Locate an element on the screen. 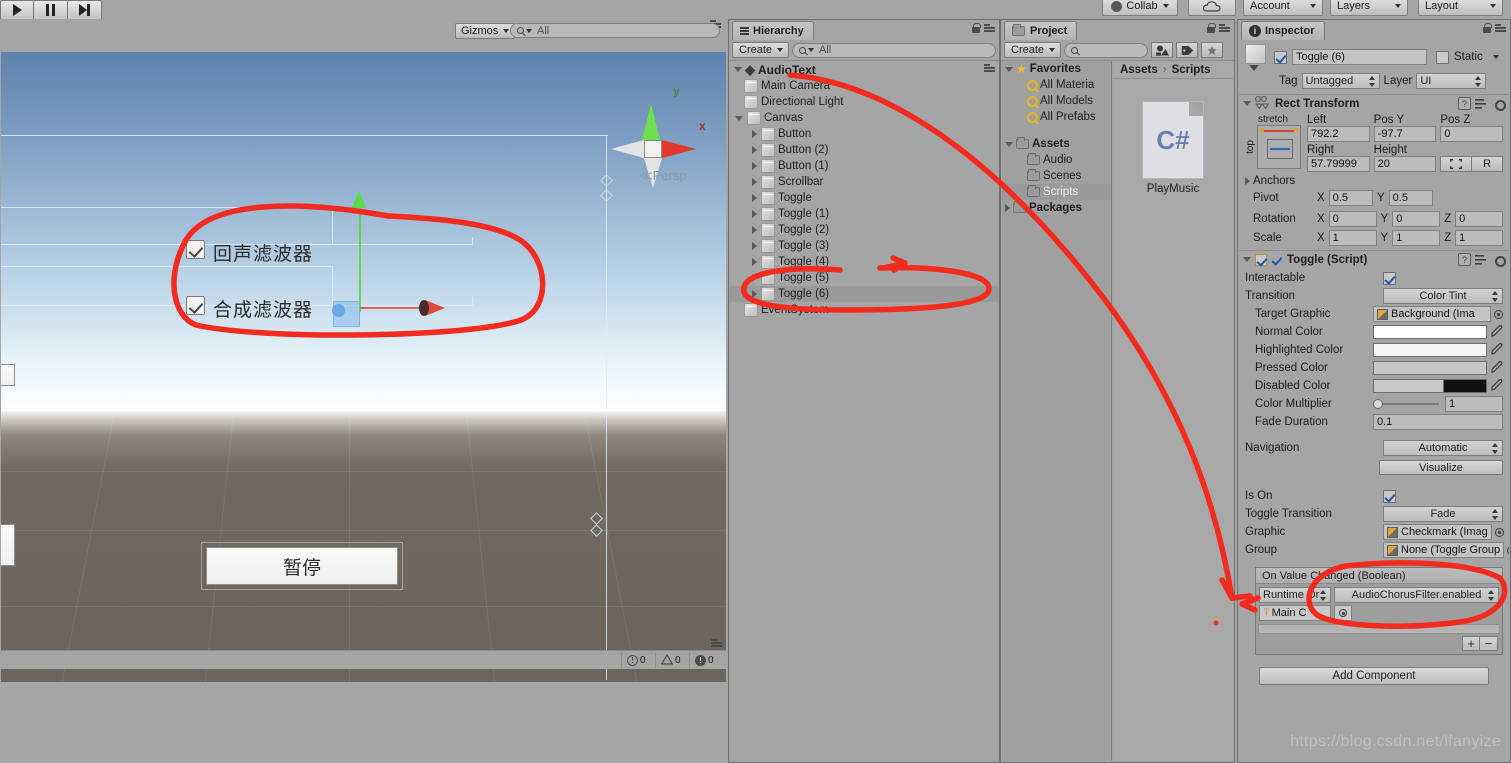  hierarchy-item-toggle-2: Toggle (2) is located at coordinates (864, 230).